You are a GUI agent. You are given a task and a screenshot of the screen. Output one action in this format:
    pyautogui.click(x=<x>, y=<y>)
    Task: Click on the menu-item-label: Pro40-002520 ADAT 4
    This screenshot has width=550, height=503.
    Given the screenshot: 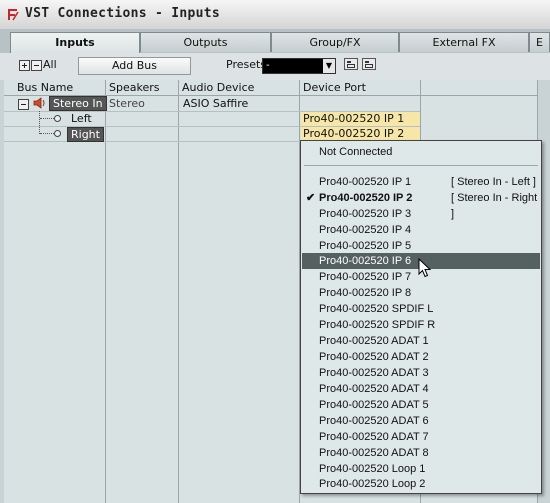 What is the action you would take?
    pyautogui.click(x=374, y=389)
    